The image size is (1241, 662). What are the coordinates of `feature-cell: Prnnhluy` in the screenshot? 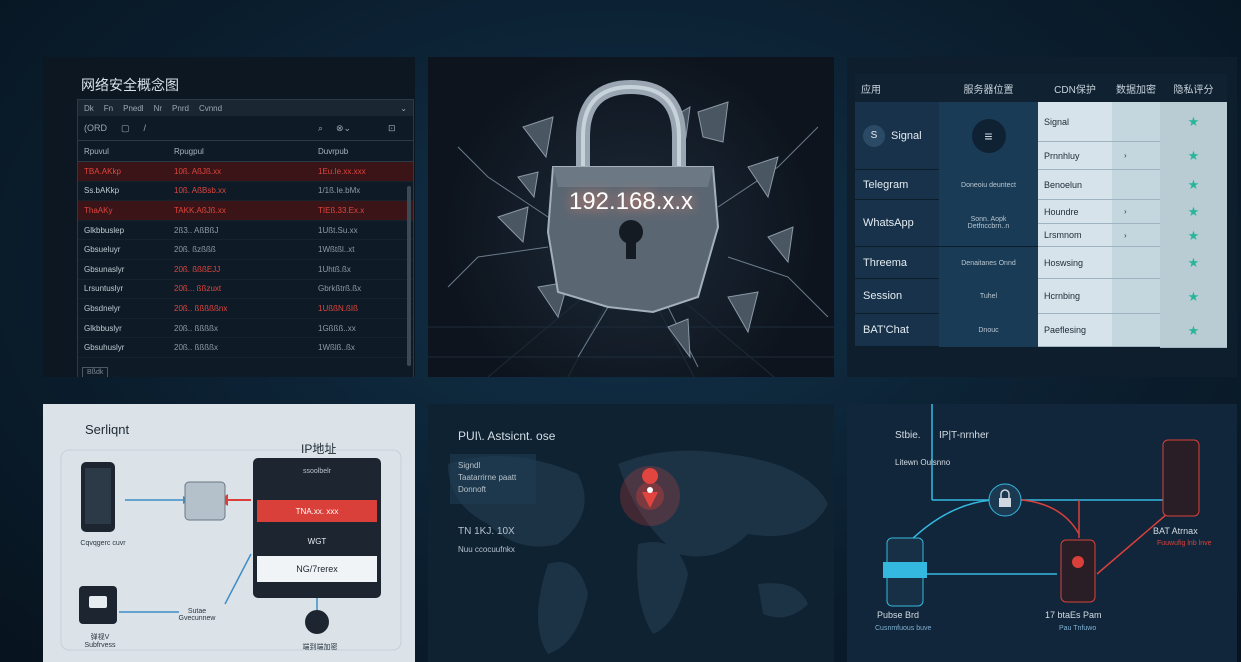 It's located at (1075, 156).